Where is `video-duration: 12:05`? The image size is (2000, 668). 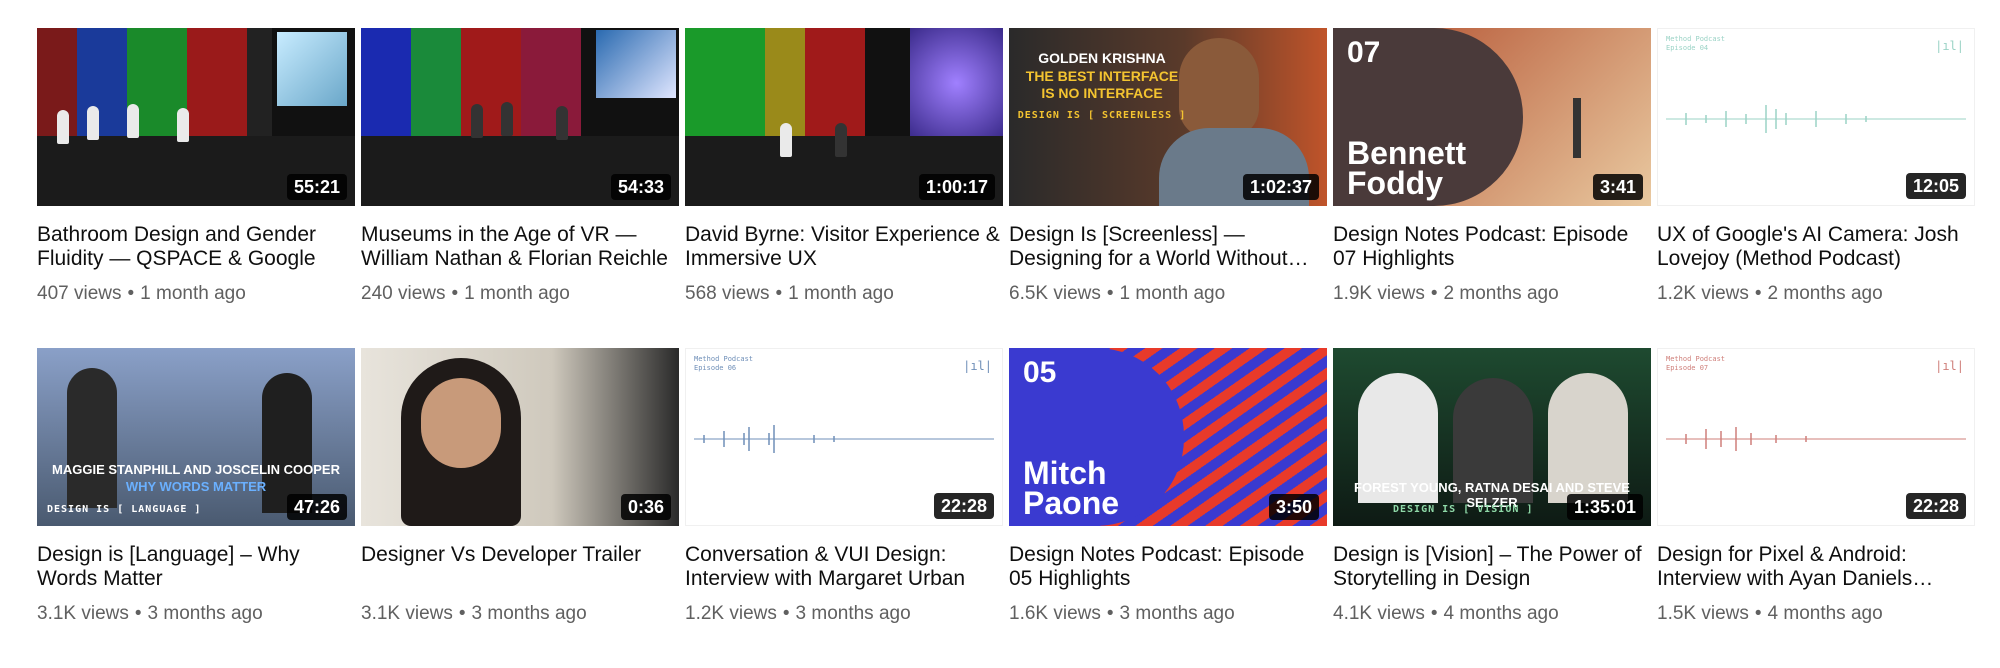
video-duration: 12:05 is located at coordinates (1935, 186).